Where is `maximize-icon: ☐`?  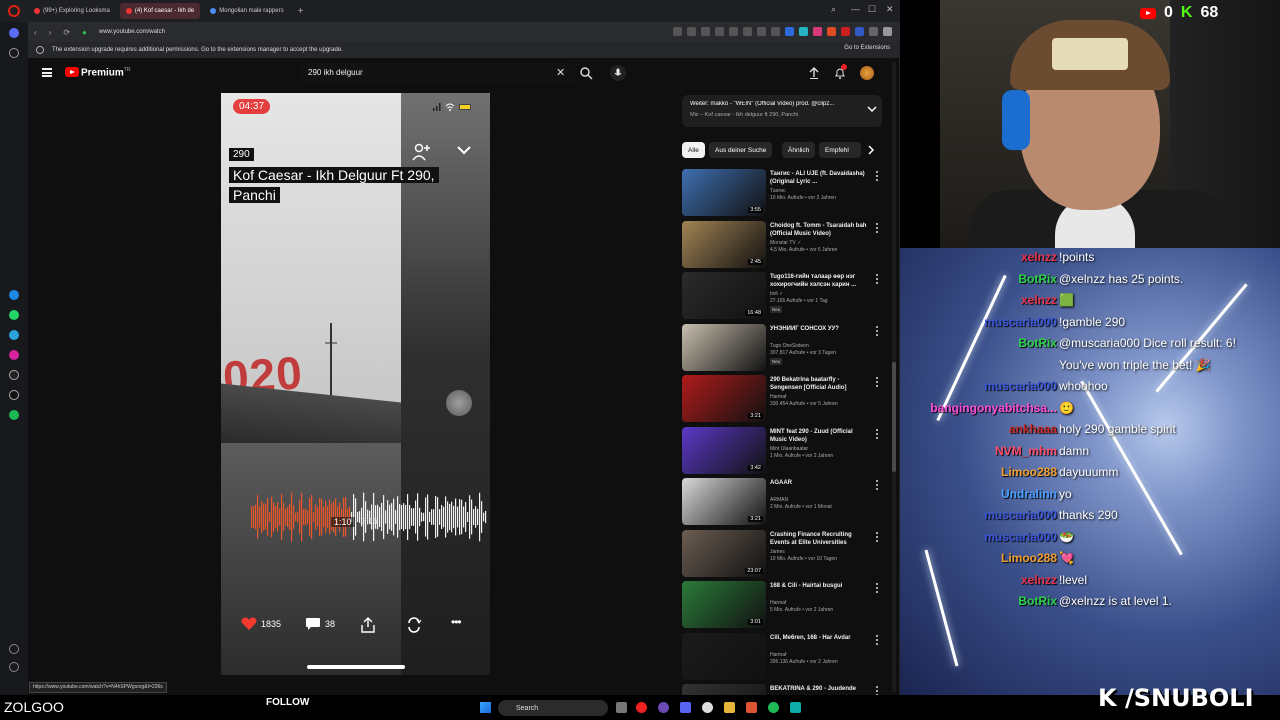 maximize-icon: ☐ is located at coordinates (872, 9).